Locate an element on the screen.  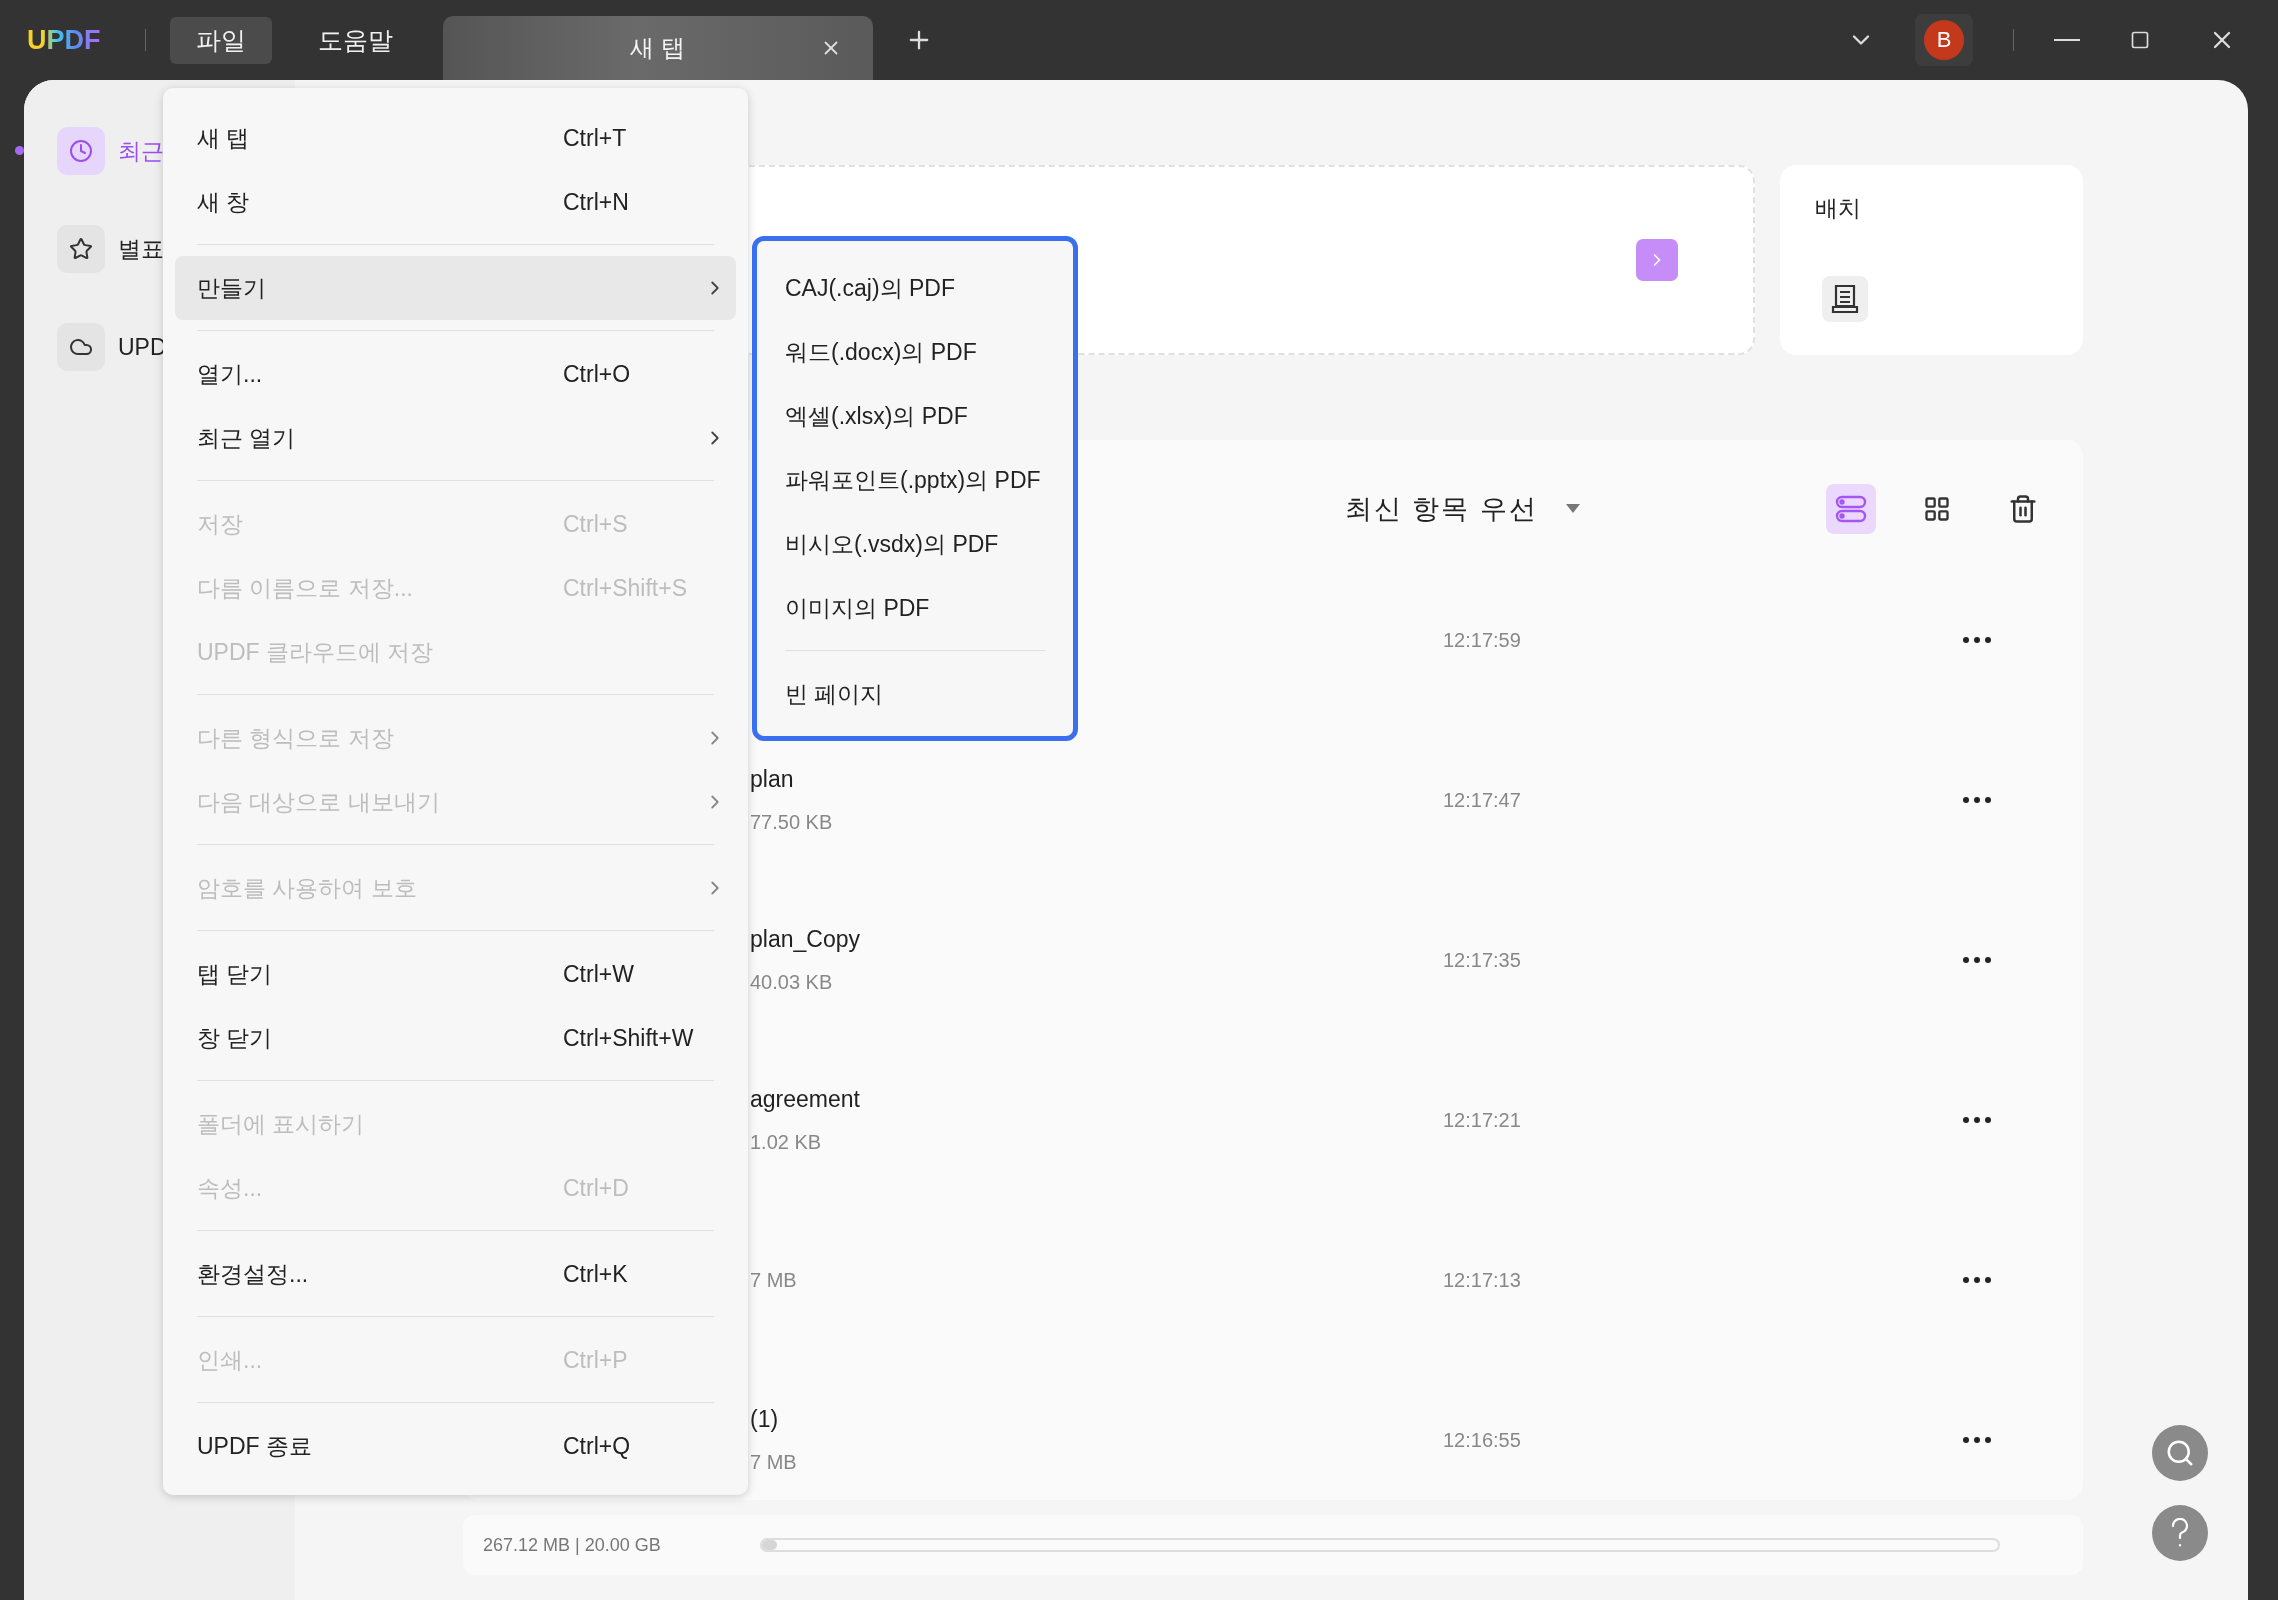
submenu-item: 이미지의 PDF is located at coordinates (915, 608).